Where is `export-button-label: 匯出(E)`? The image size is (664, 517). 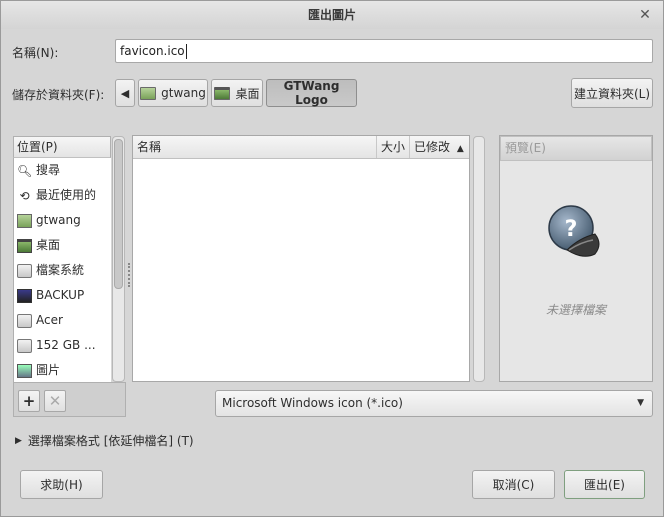 export-button-label: 匯出(E) is located at coordinates (604, 485).